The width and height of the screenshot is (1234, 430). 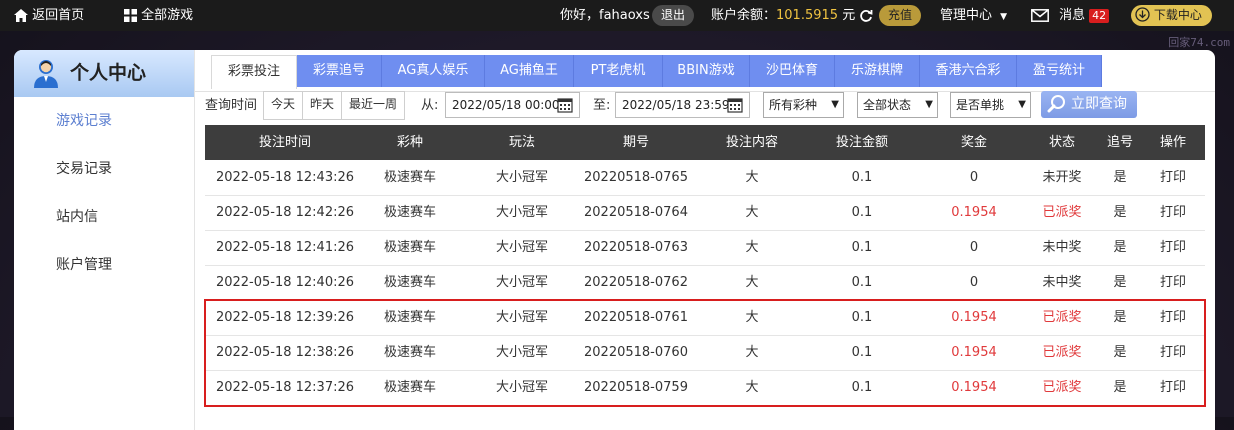 What do you see at coordinates (676, 105) in the screenshot?
I see `to-date-value: 2022/05/18 23:59` at bounding box center [676, 105].